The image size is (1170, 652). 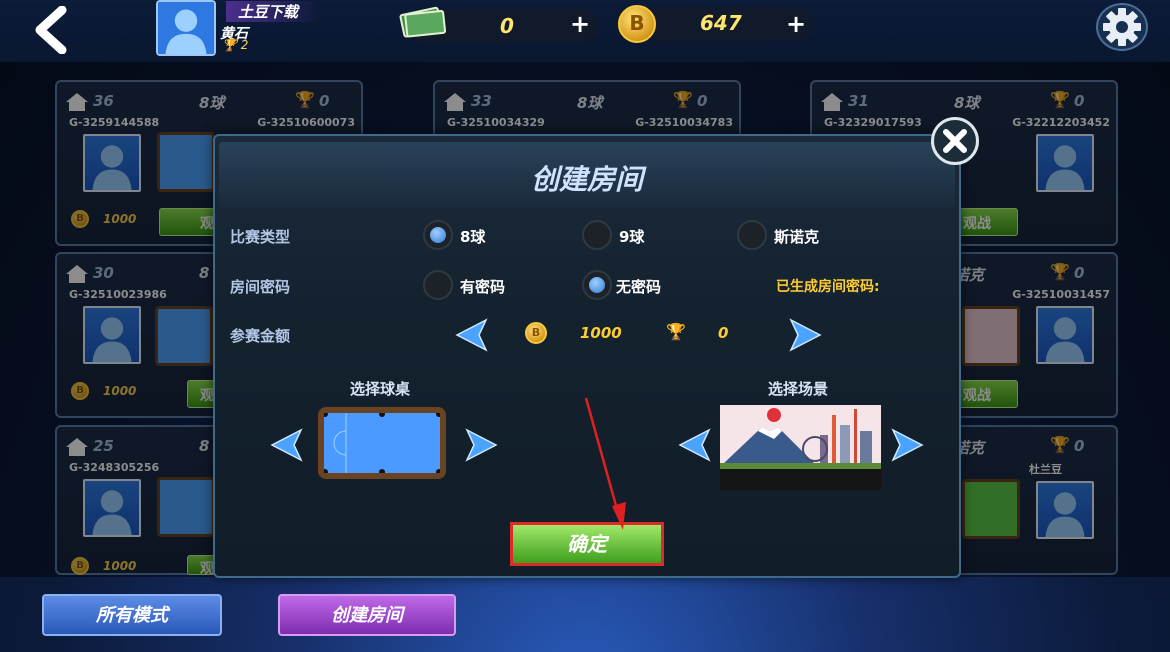 I want to click on coin-value: 647, so click(x=721, y=23).